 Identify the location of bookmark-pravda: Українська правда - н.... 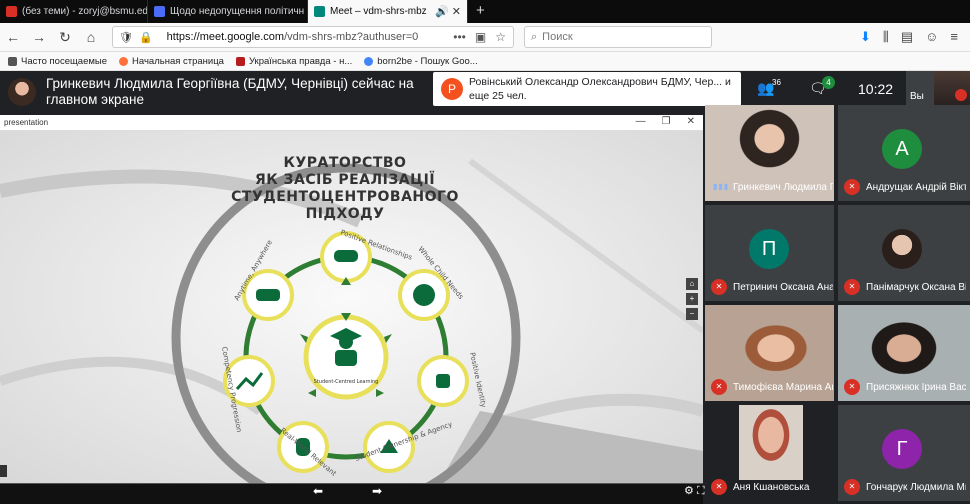
(293, 61).